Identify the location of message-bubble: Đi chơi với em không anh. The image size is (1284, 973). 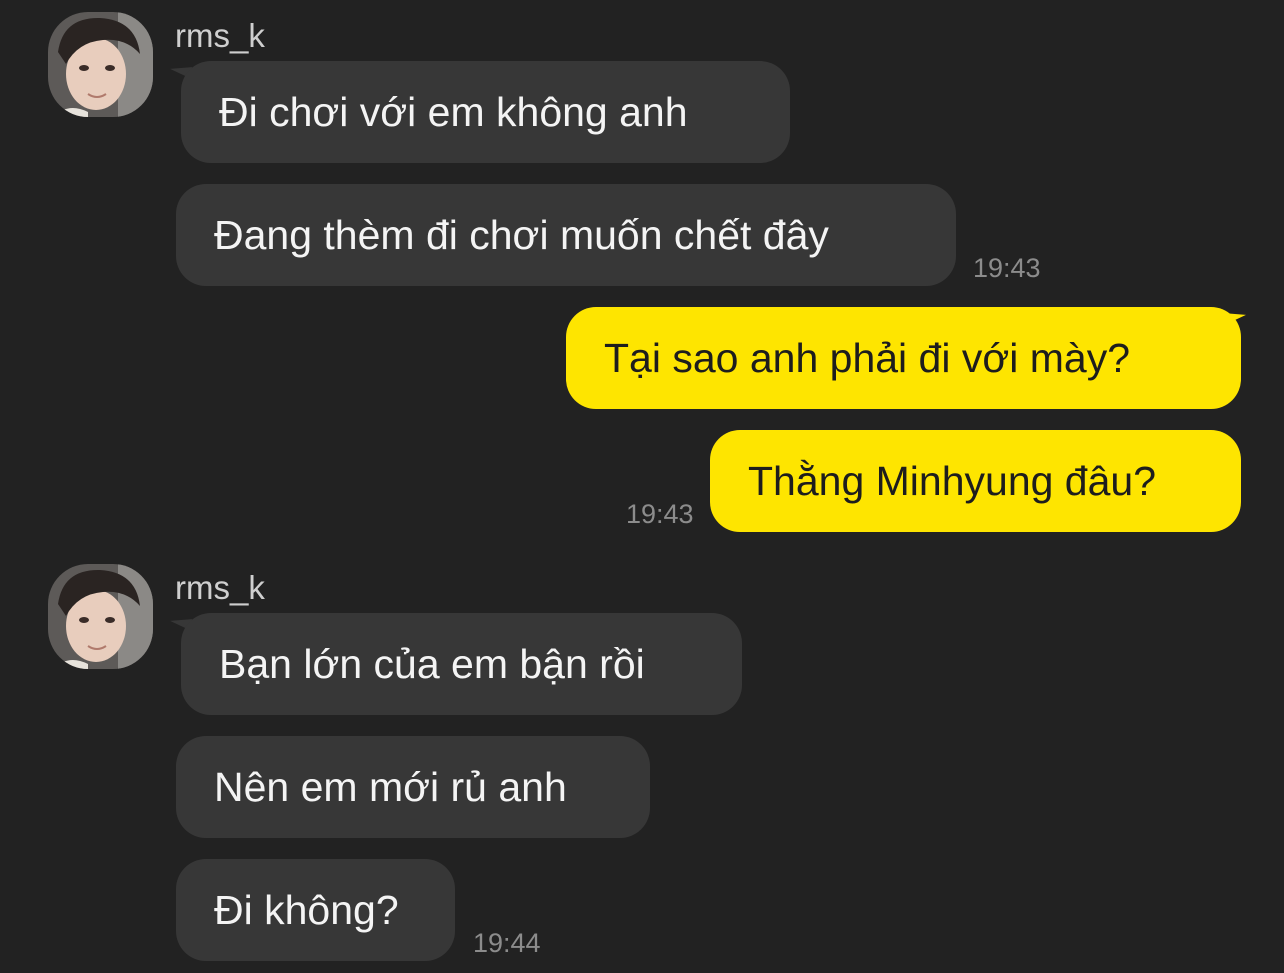
(485, 112).